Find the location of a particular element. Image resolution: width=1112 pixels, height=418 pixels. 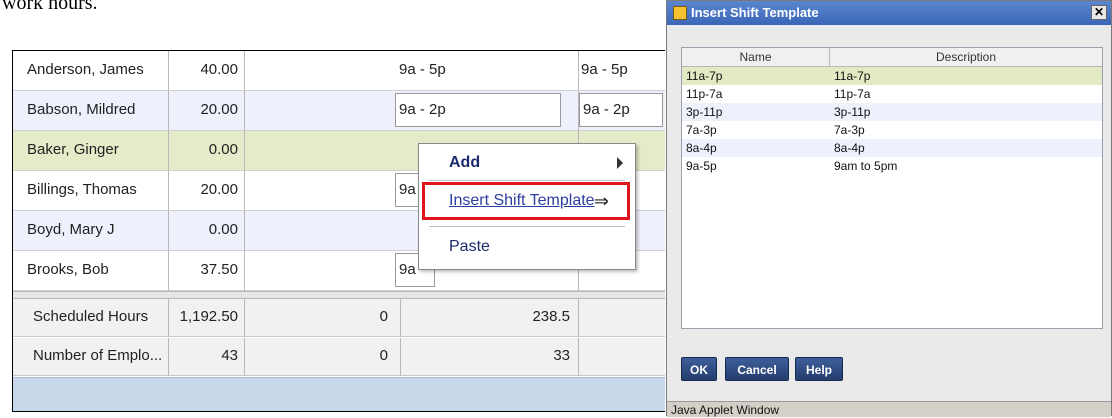

template-description: 8a-4p is located at coordinates (849, 148).